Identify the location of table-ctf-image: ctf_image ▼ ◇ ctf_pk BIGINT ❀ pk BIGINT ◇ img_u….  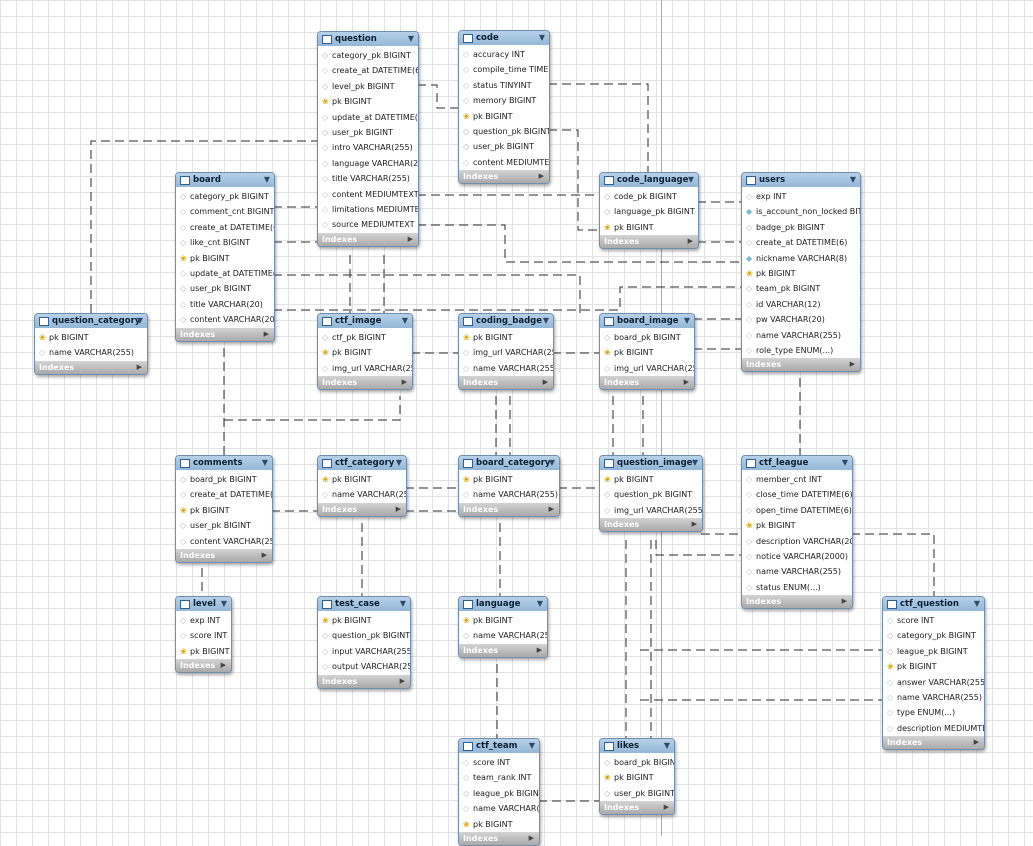
(365, 352).